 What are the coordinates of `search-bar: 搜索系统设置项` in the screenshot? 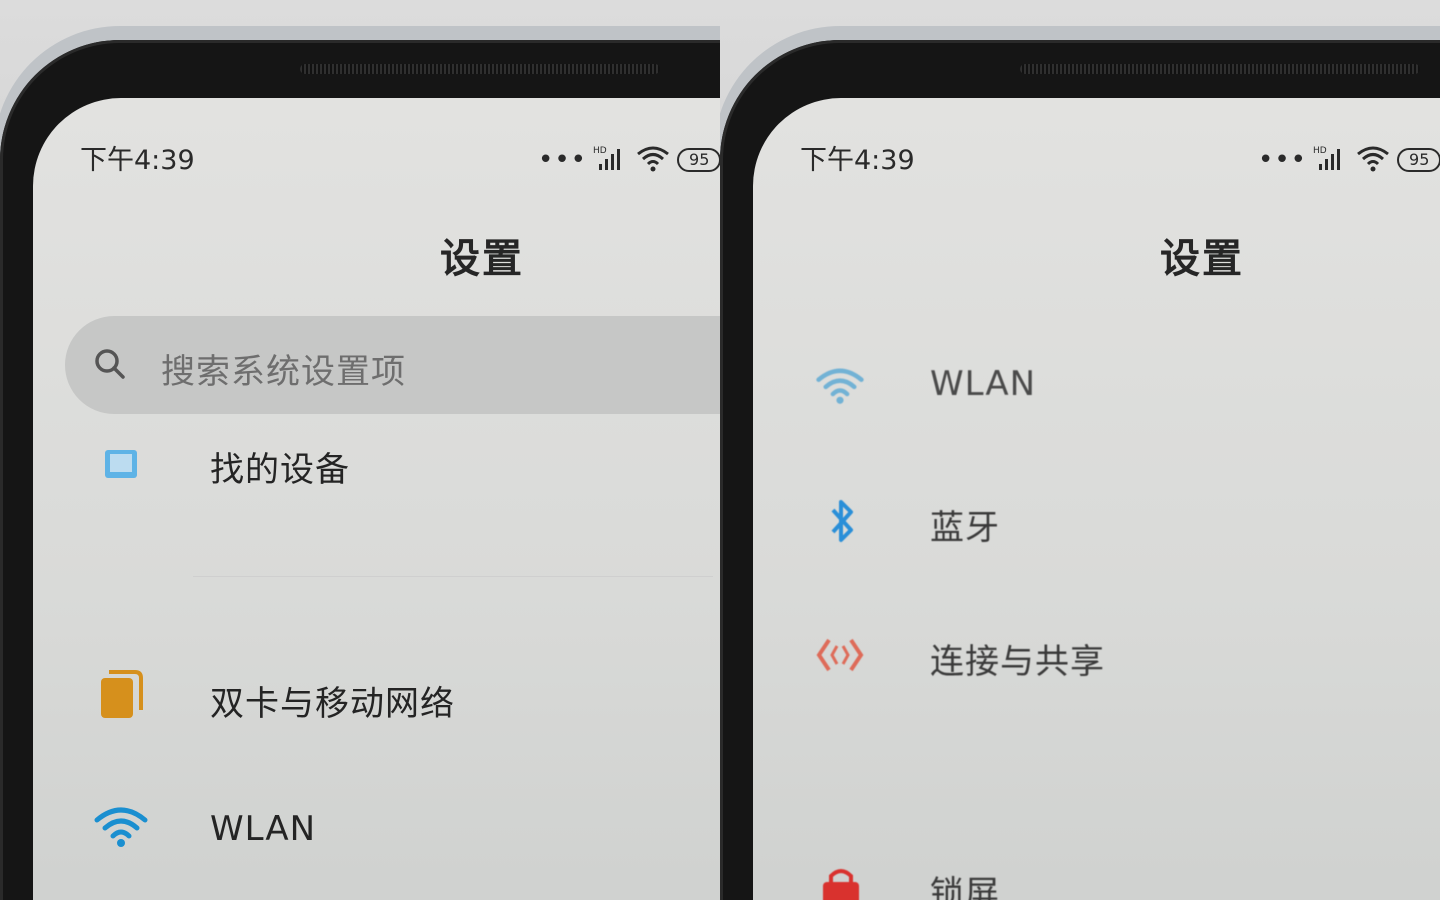 It's located at (392, 365).